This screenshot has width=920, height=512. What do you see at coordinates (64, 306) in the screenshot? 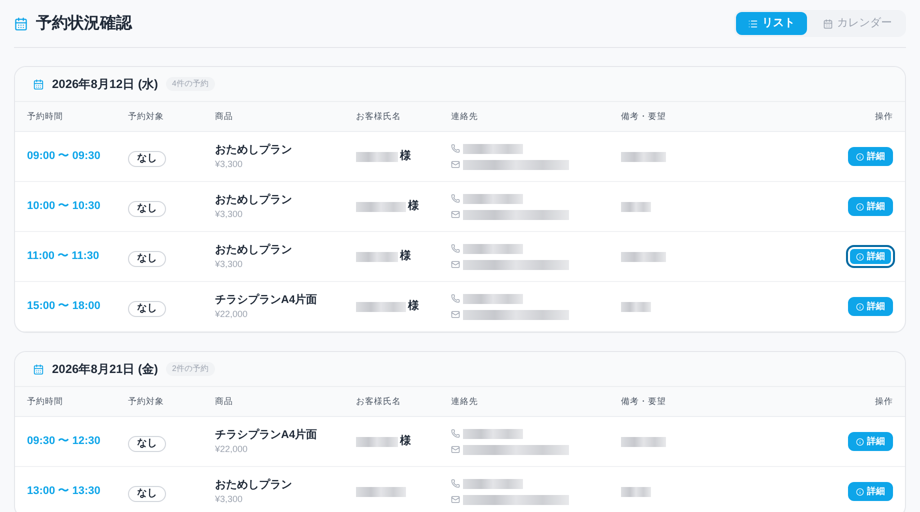
I see `time-range: 15:00 〜 18:00` at bounding box center [64, 306].